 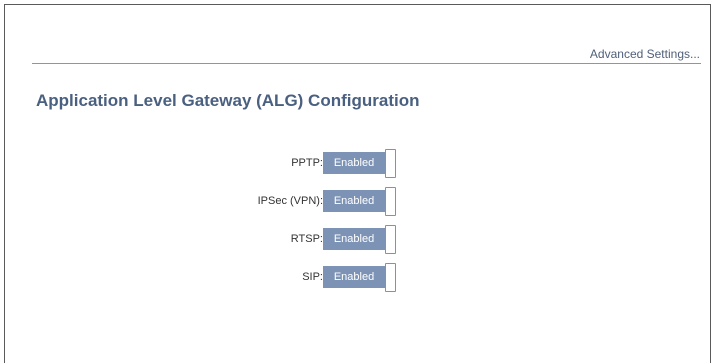 I want to click on alg-row-rtsp: RTSP: Enabled, so click(x=358, y=239).